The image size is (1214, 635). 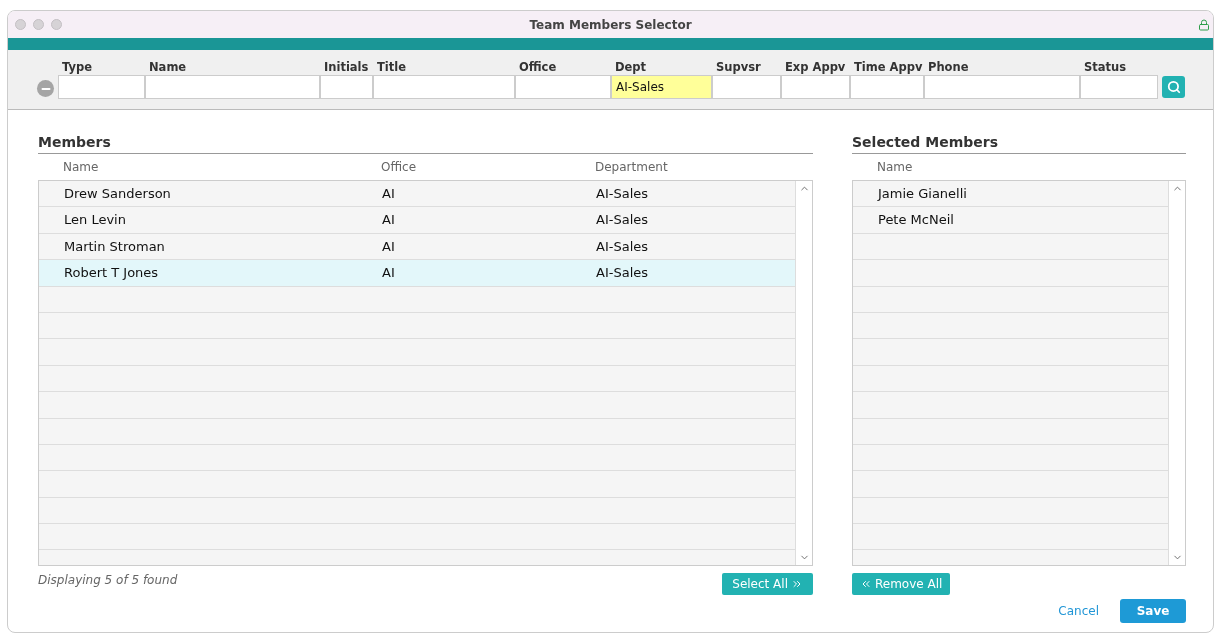 I want to click on result-count: Displaying 5 of 5 found, so click(x=108, y=580).